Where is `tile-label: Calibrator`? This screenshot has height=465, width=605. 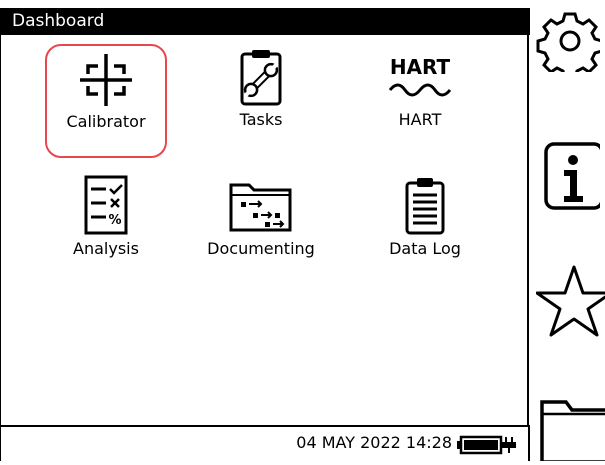
tile-label: Calibrator is located at coordinates (106, 121).